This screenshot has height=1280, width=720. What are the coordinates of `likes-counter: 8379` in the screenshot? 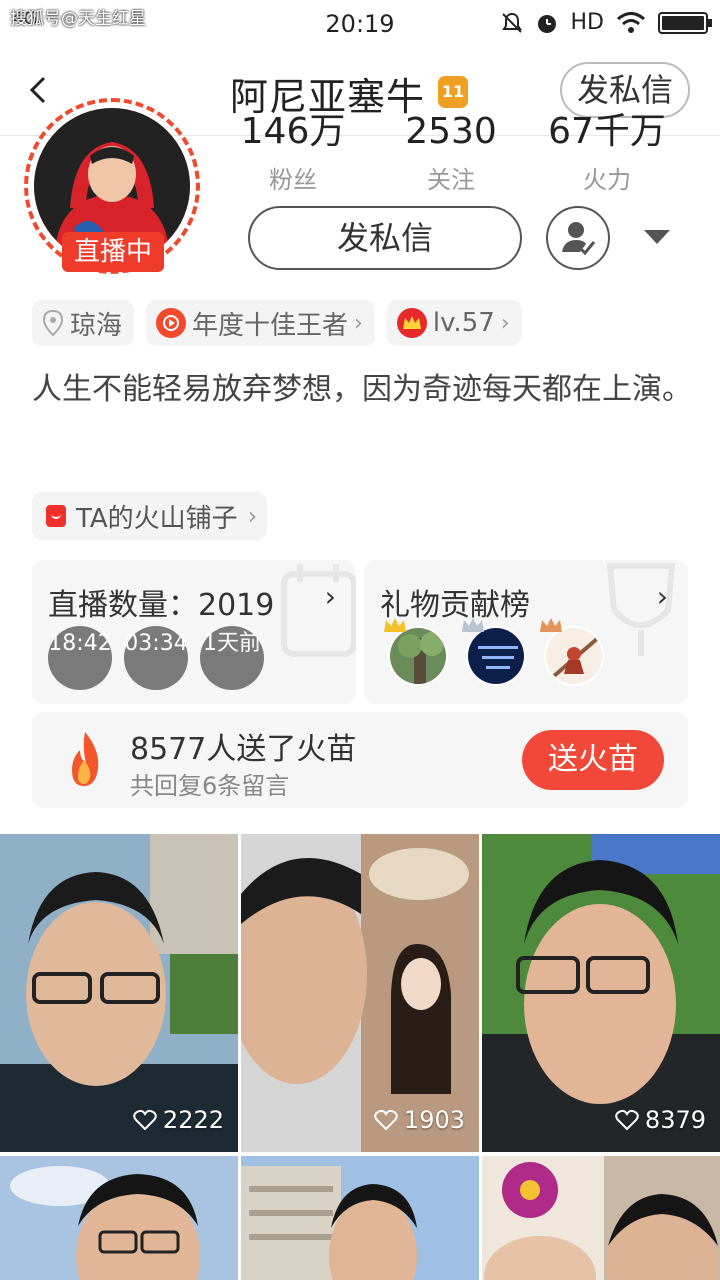 It's located at (660, 1120).